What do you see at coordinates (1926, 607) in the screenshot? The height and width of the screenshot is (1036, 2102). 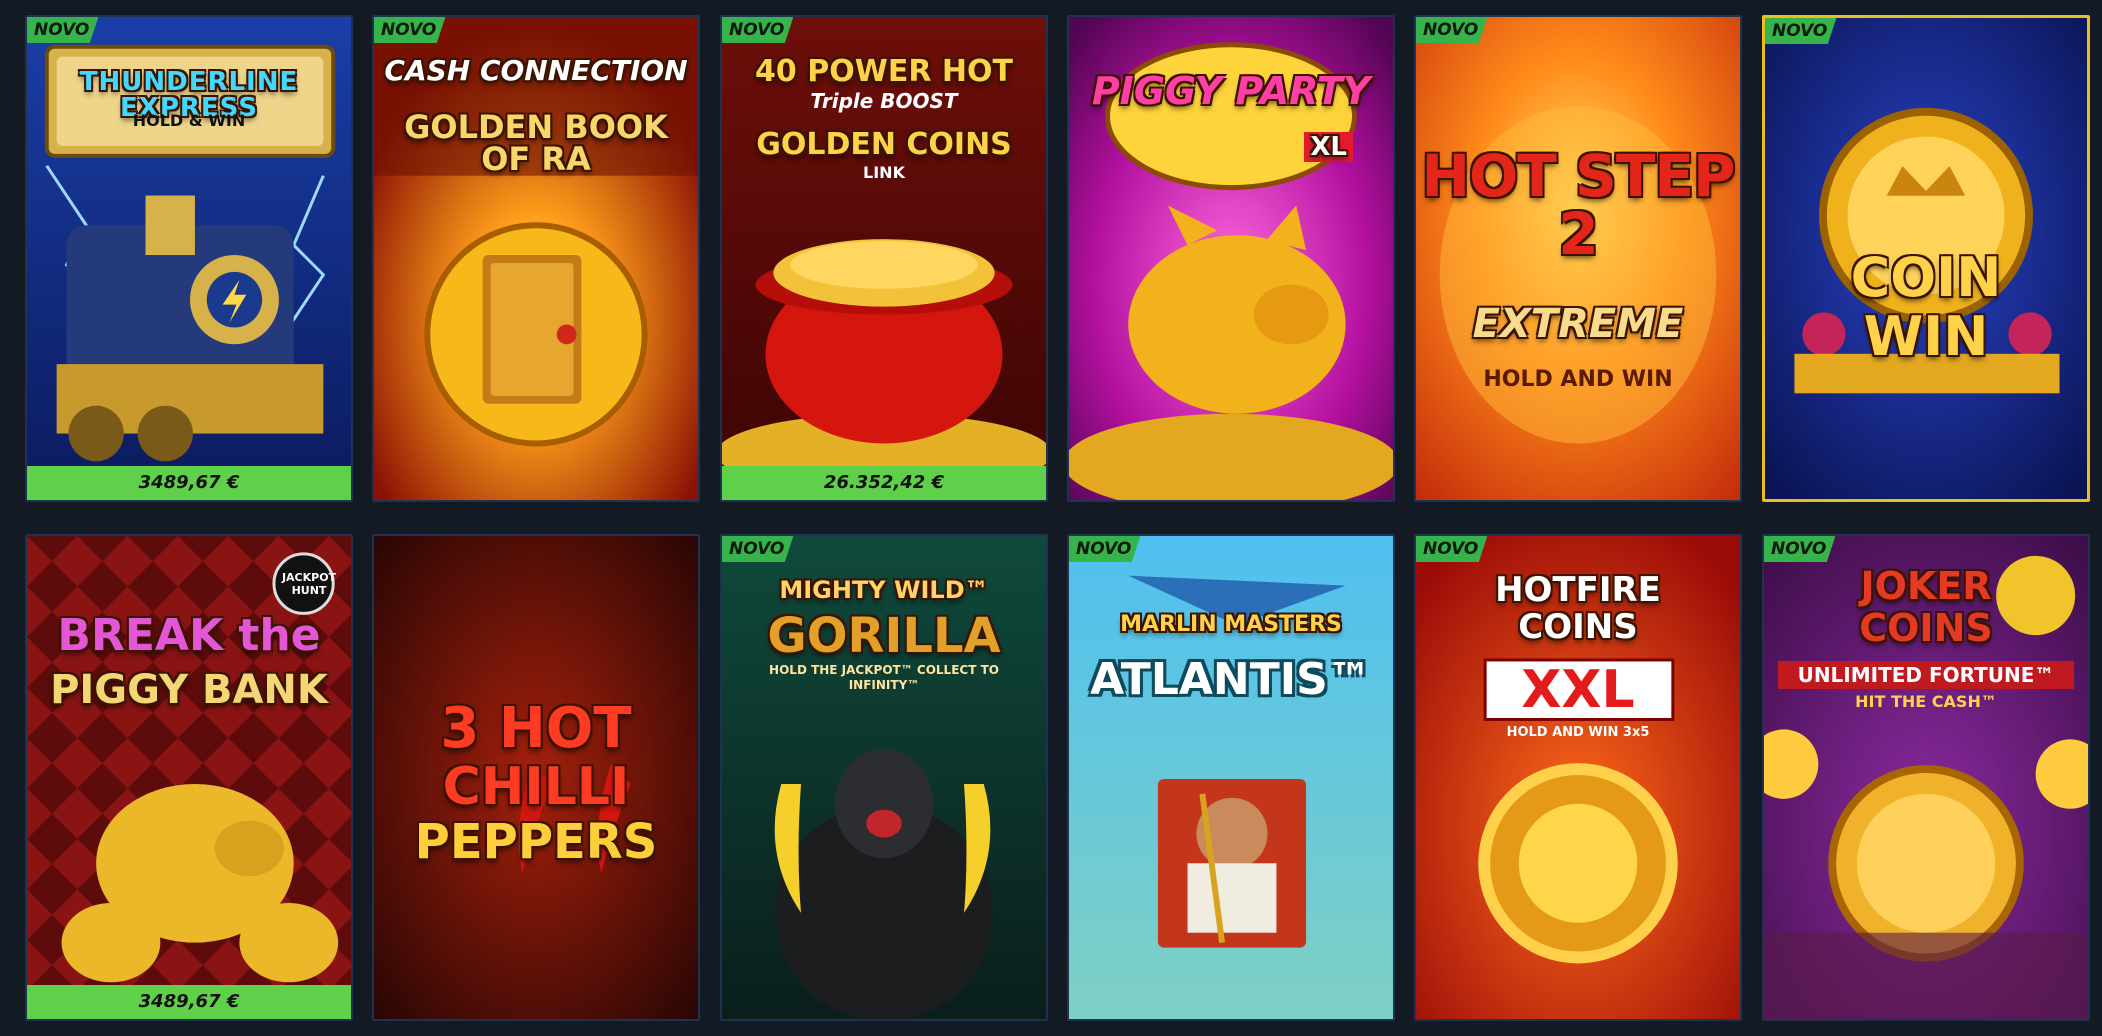 I see `game-title-top: JOKER COINS` at bounding box center [1926, 607].